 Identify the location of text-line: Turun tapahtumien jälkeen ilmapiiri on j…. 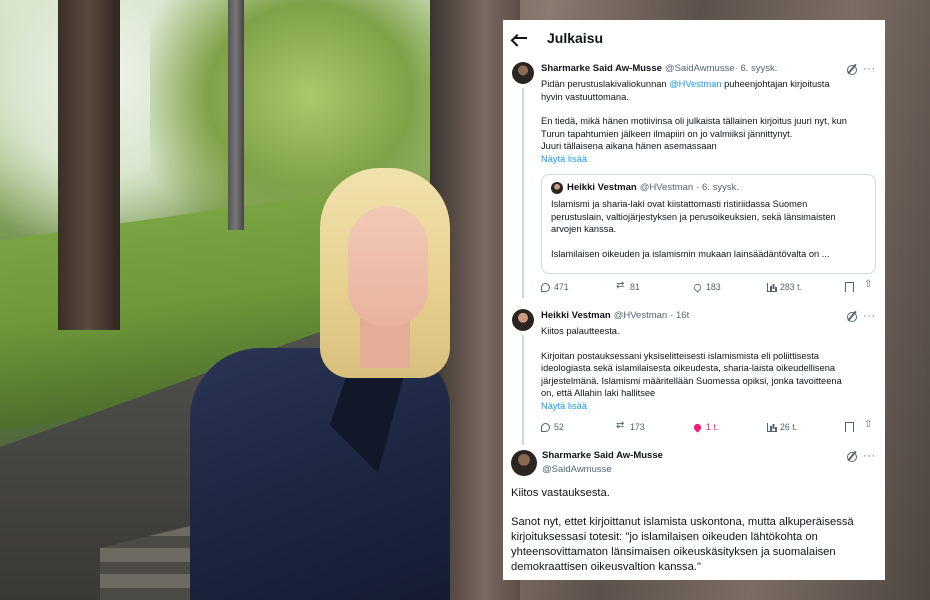
(667, 133).